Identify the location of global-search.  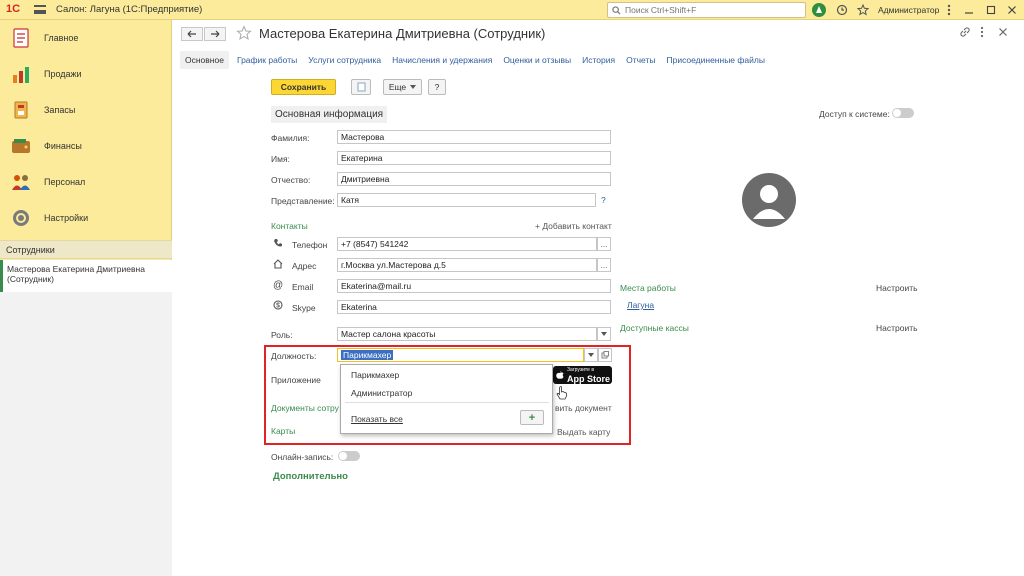
(706, 10).